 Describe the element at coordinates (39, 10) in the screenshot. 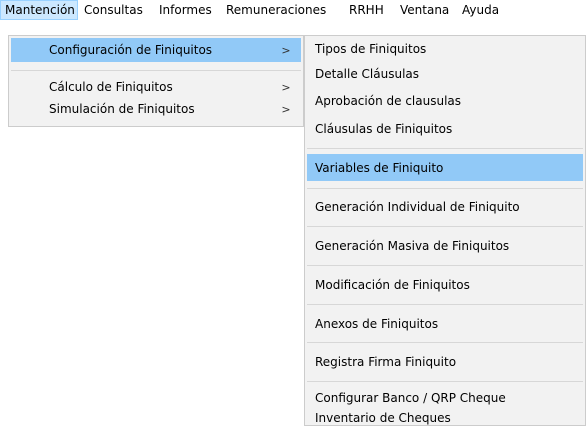

I see `menu-mantencion: Mantención` at that location.